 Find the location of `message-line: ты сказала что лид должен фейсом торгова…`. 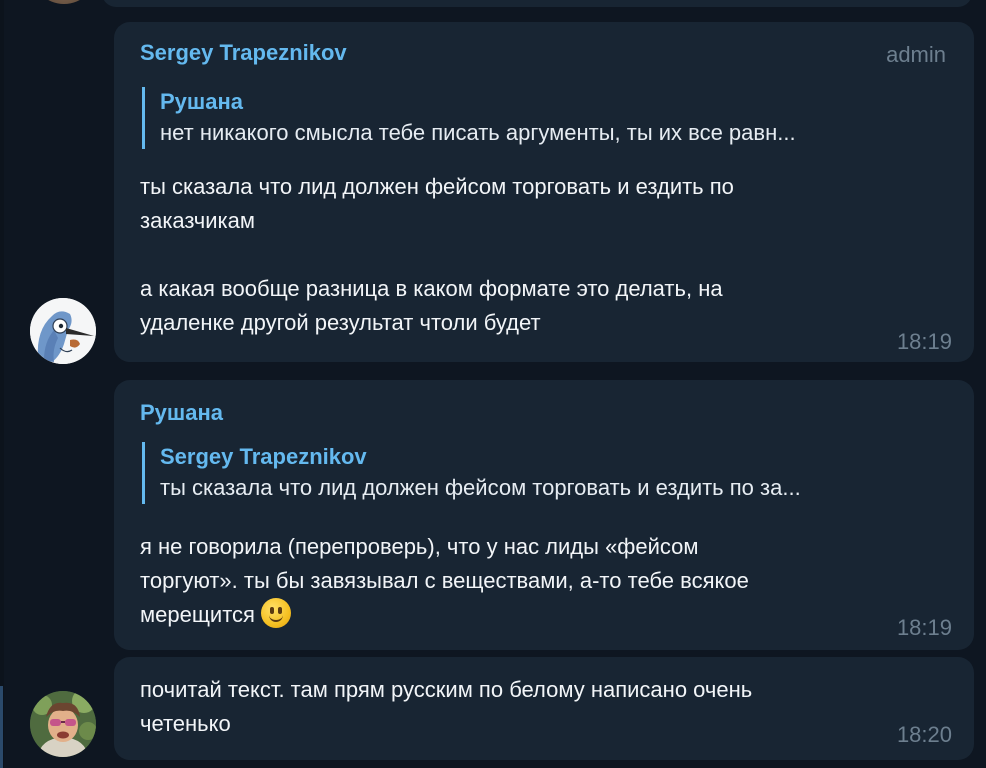

message-line: ты сказала что лид должен фейсом торгова… is located at coordinates (437, 186).